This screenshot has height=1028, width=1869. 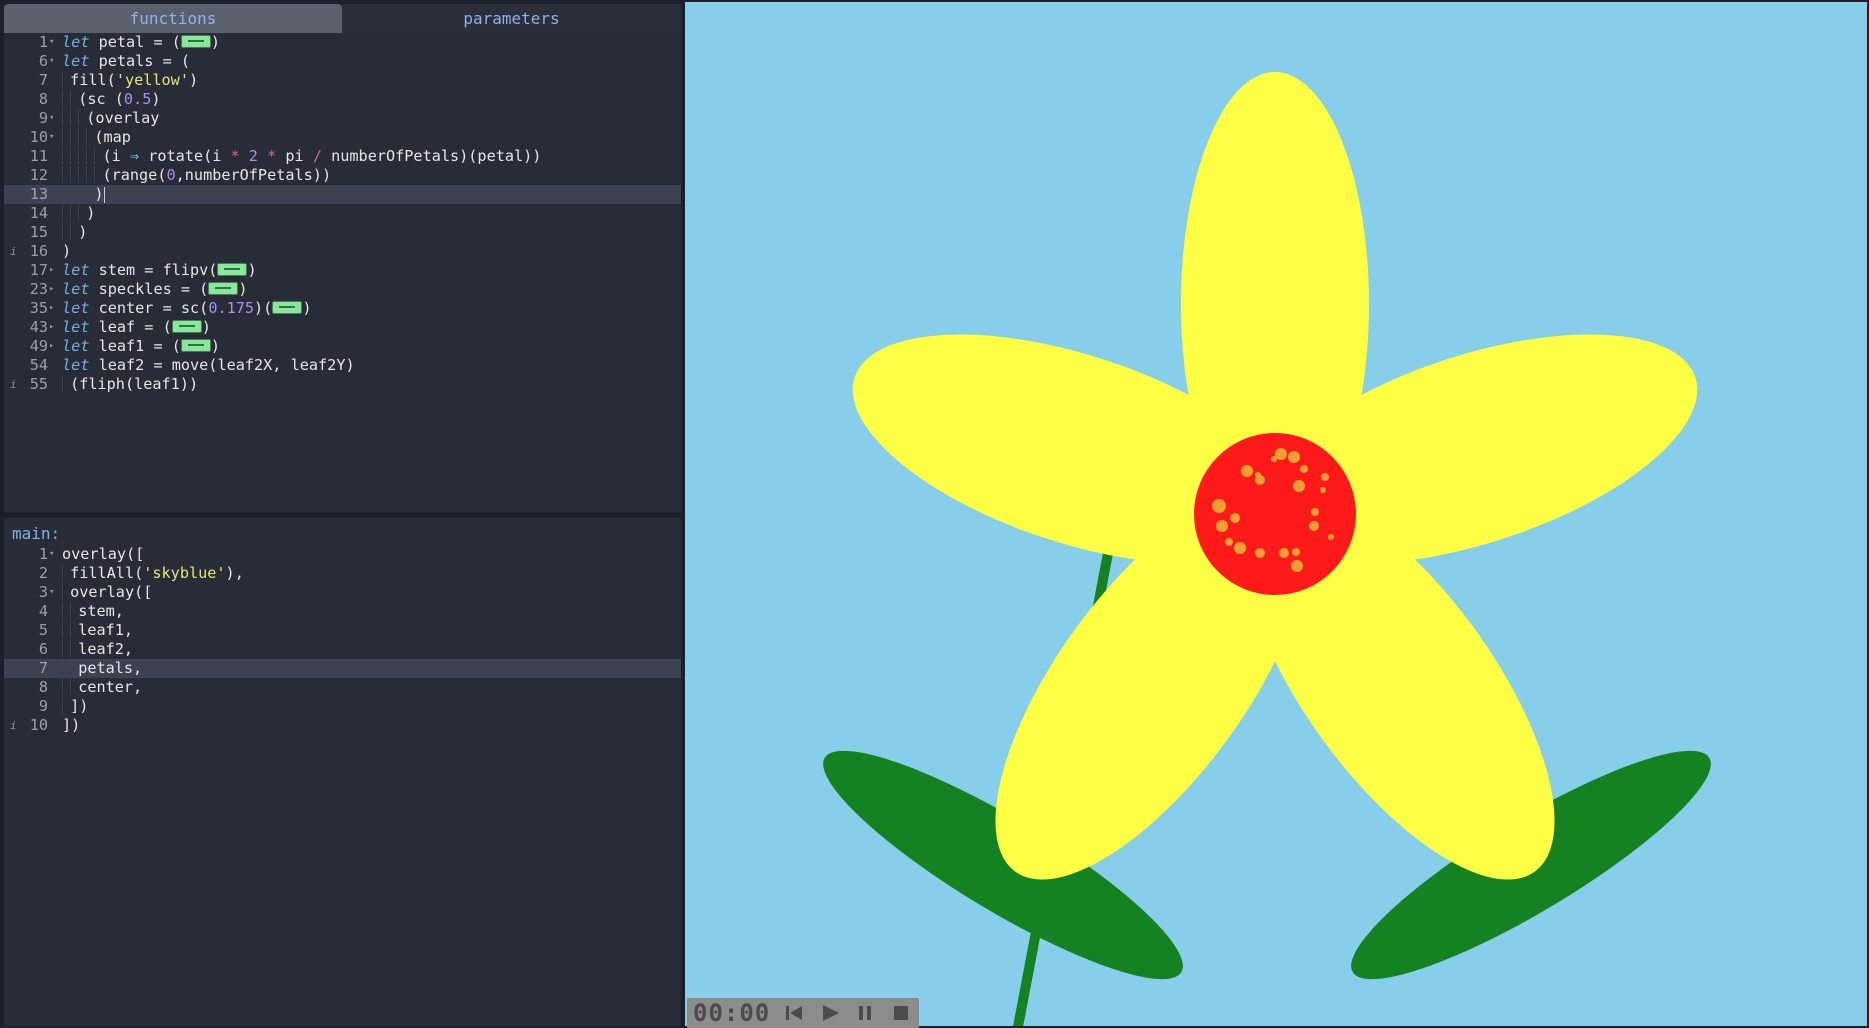 I want to click on code-text: (sc (0.5), so click(x=111, y=99).